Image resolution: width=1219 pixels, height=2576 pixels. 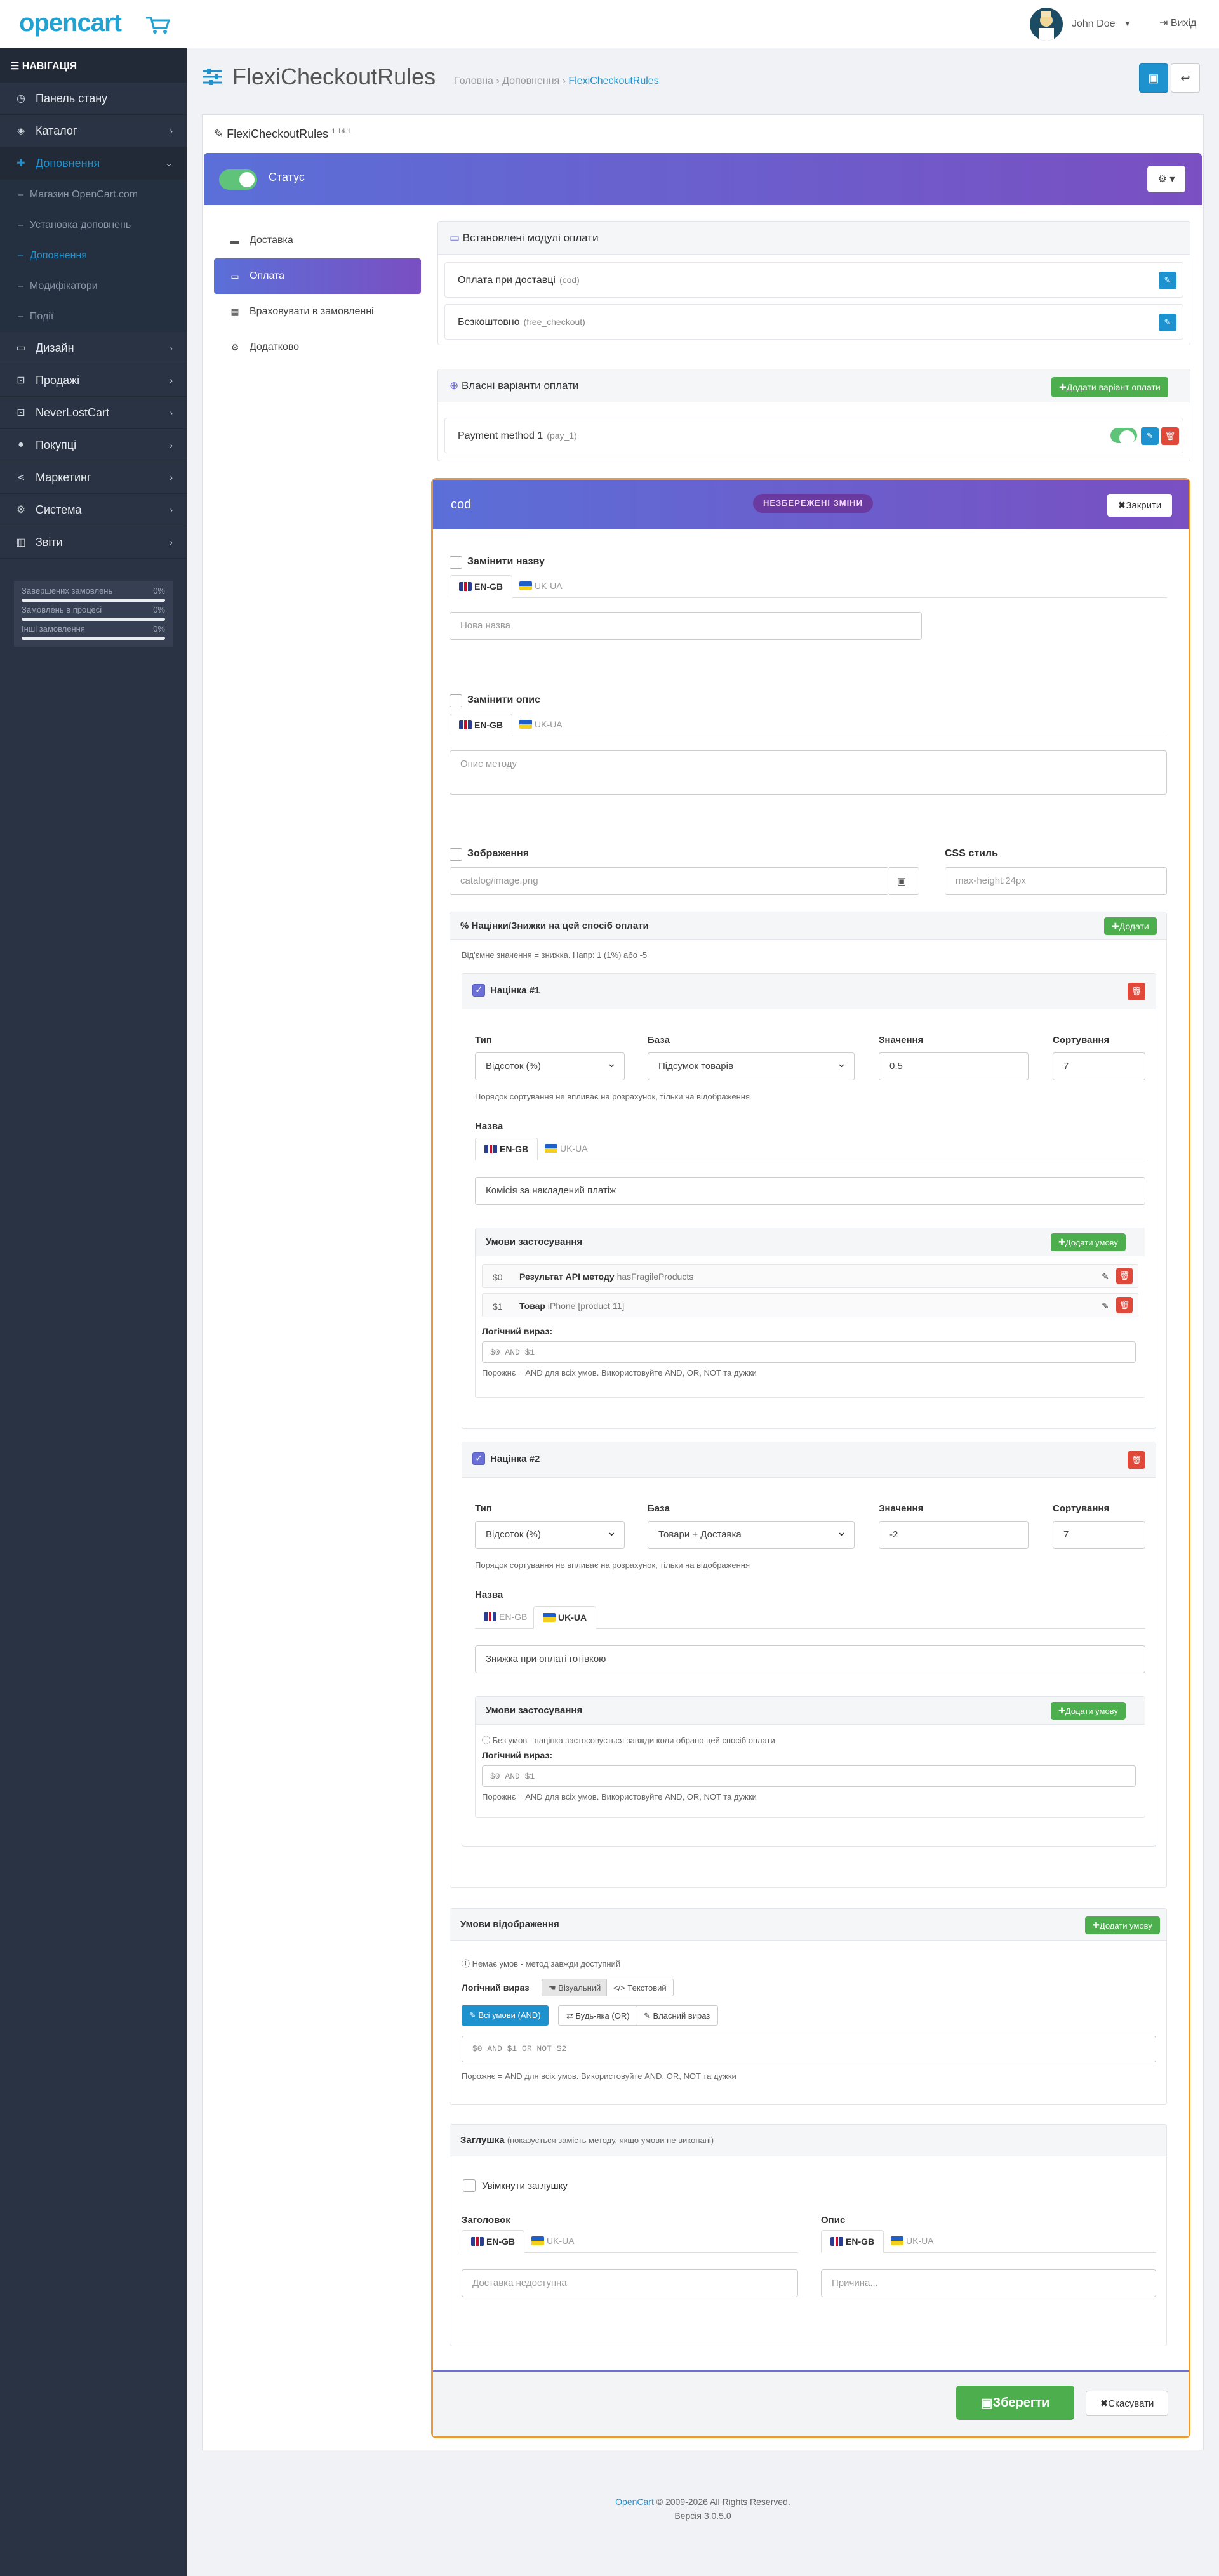 I want to click on language-tabs: EN-GB UK-UA, so click(x=808, y=586).